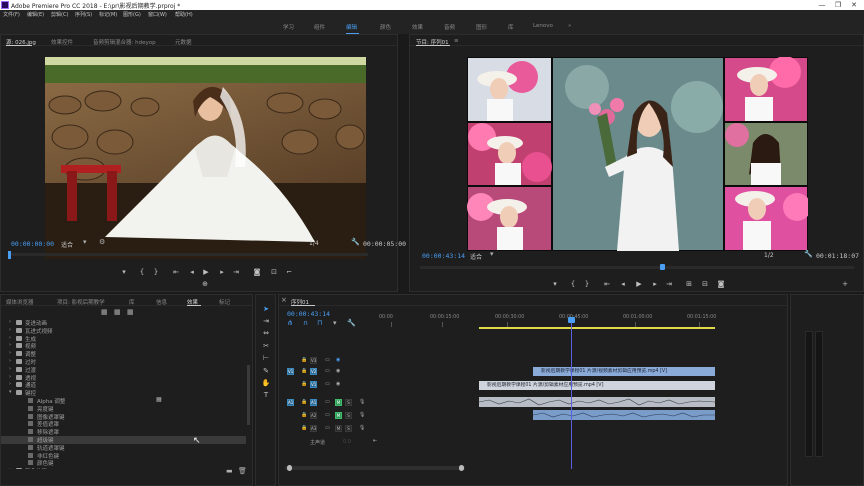 Image resolution: width=864 pixels, height=486 pixels. I want to click on program-fit-select: 适合, so click(476, 256).